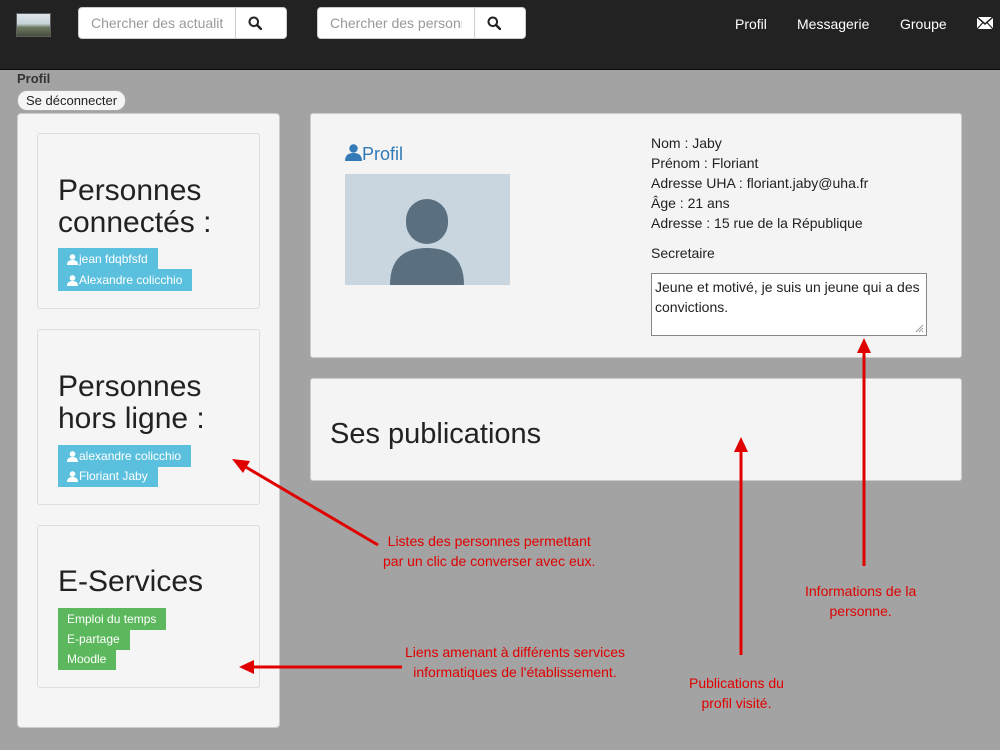 The image size is (1000, 750). I want to click on arrowhead-people, so click(241, 466).